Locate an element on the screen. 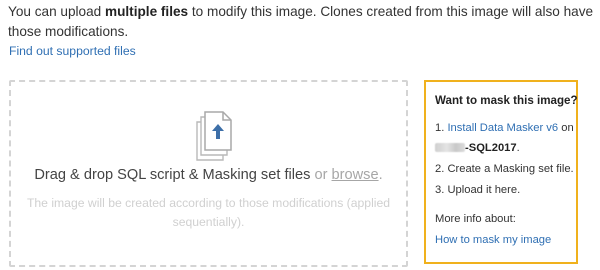 This screenshot has width=600, height=270. how-to-mask-link: How to mask my image is located at coordinates (493, 240).